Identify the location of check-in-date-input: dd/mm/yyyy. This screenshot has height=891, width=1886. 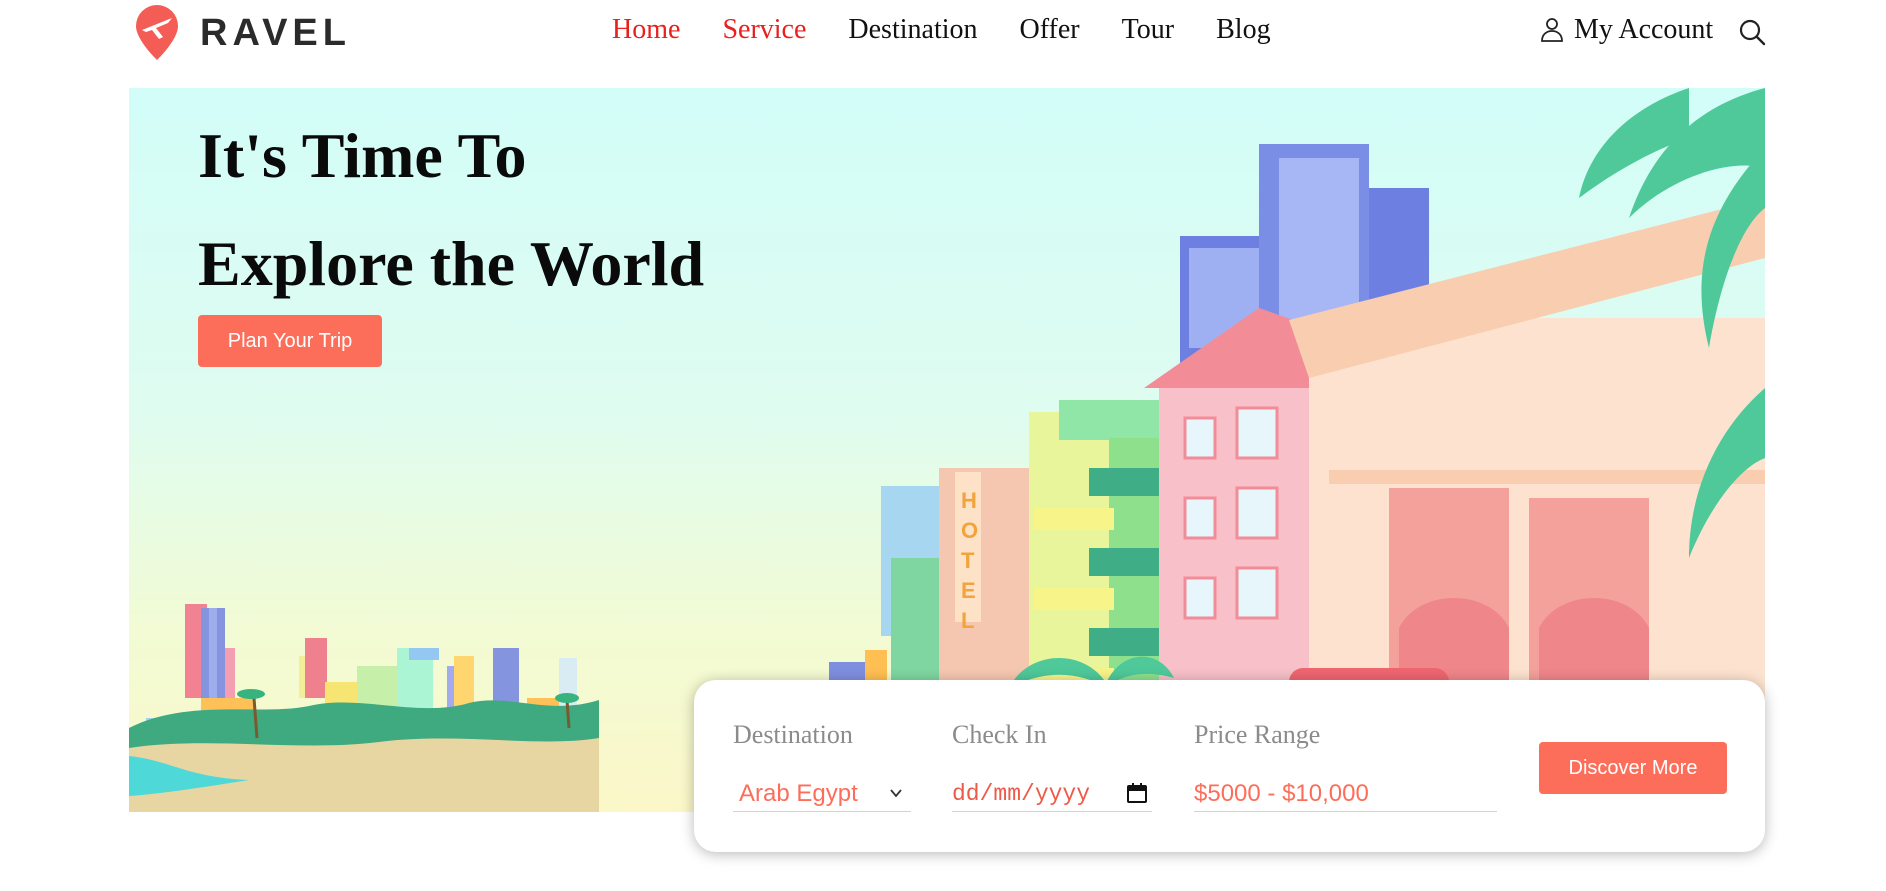
(1052, 794).